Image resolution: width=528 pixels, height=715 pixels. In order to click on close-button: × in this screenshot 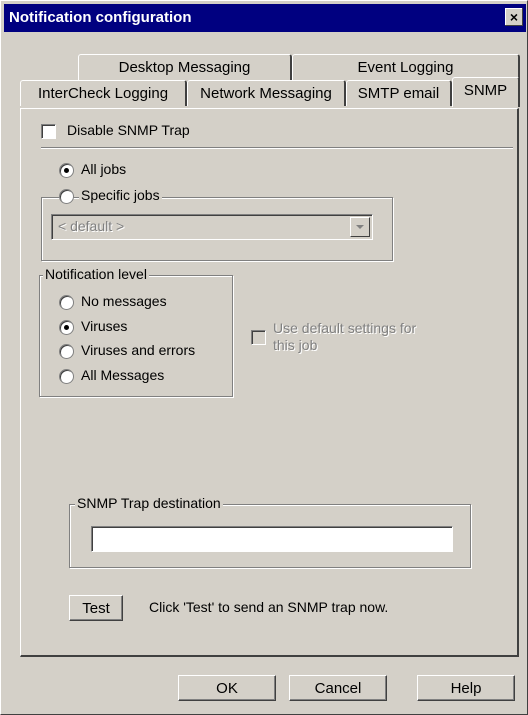, I will do `click(514, 17)`.